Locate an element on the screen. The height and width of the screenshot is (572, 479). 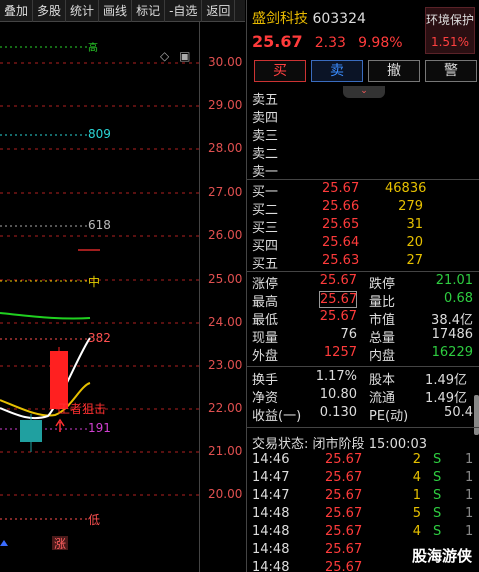
fib-label-high: 高 is located at coordinates (93, 48).